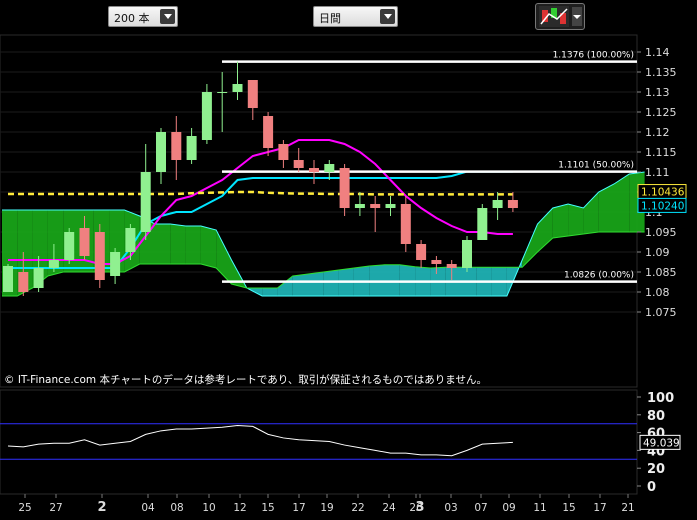  What do you see at coordinates (661, 312) in the screenshot?
I see `y-tick-label: 1.075` at bounding box center [661, 312].